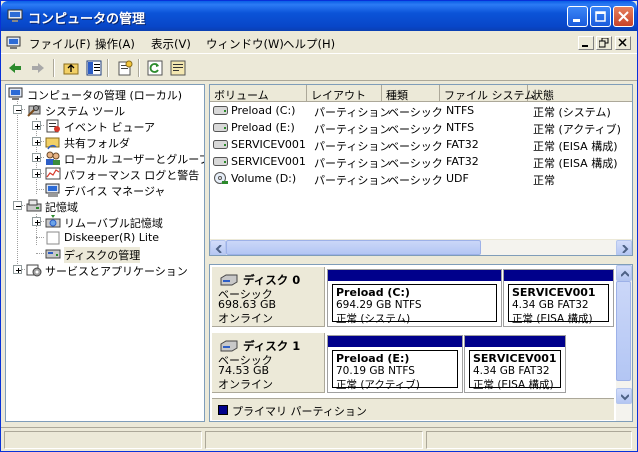 The image size is (638, 452). What do you see at coordinates (17, 185) in the screenshot?
I see `tree-guide` at bounding box center [17, 185].